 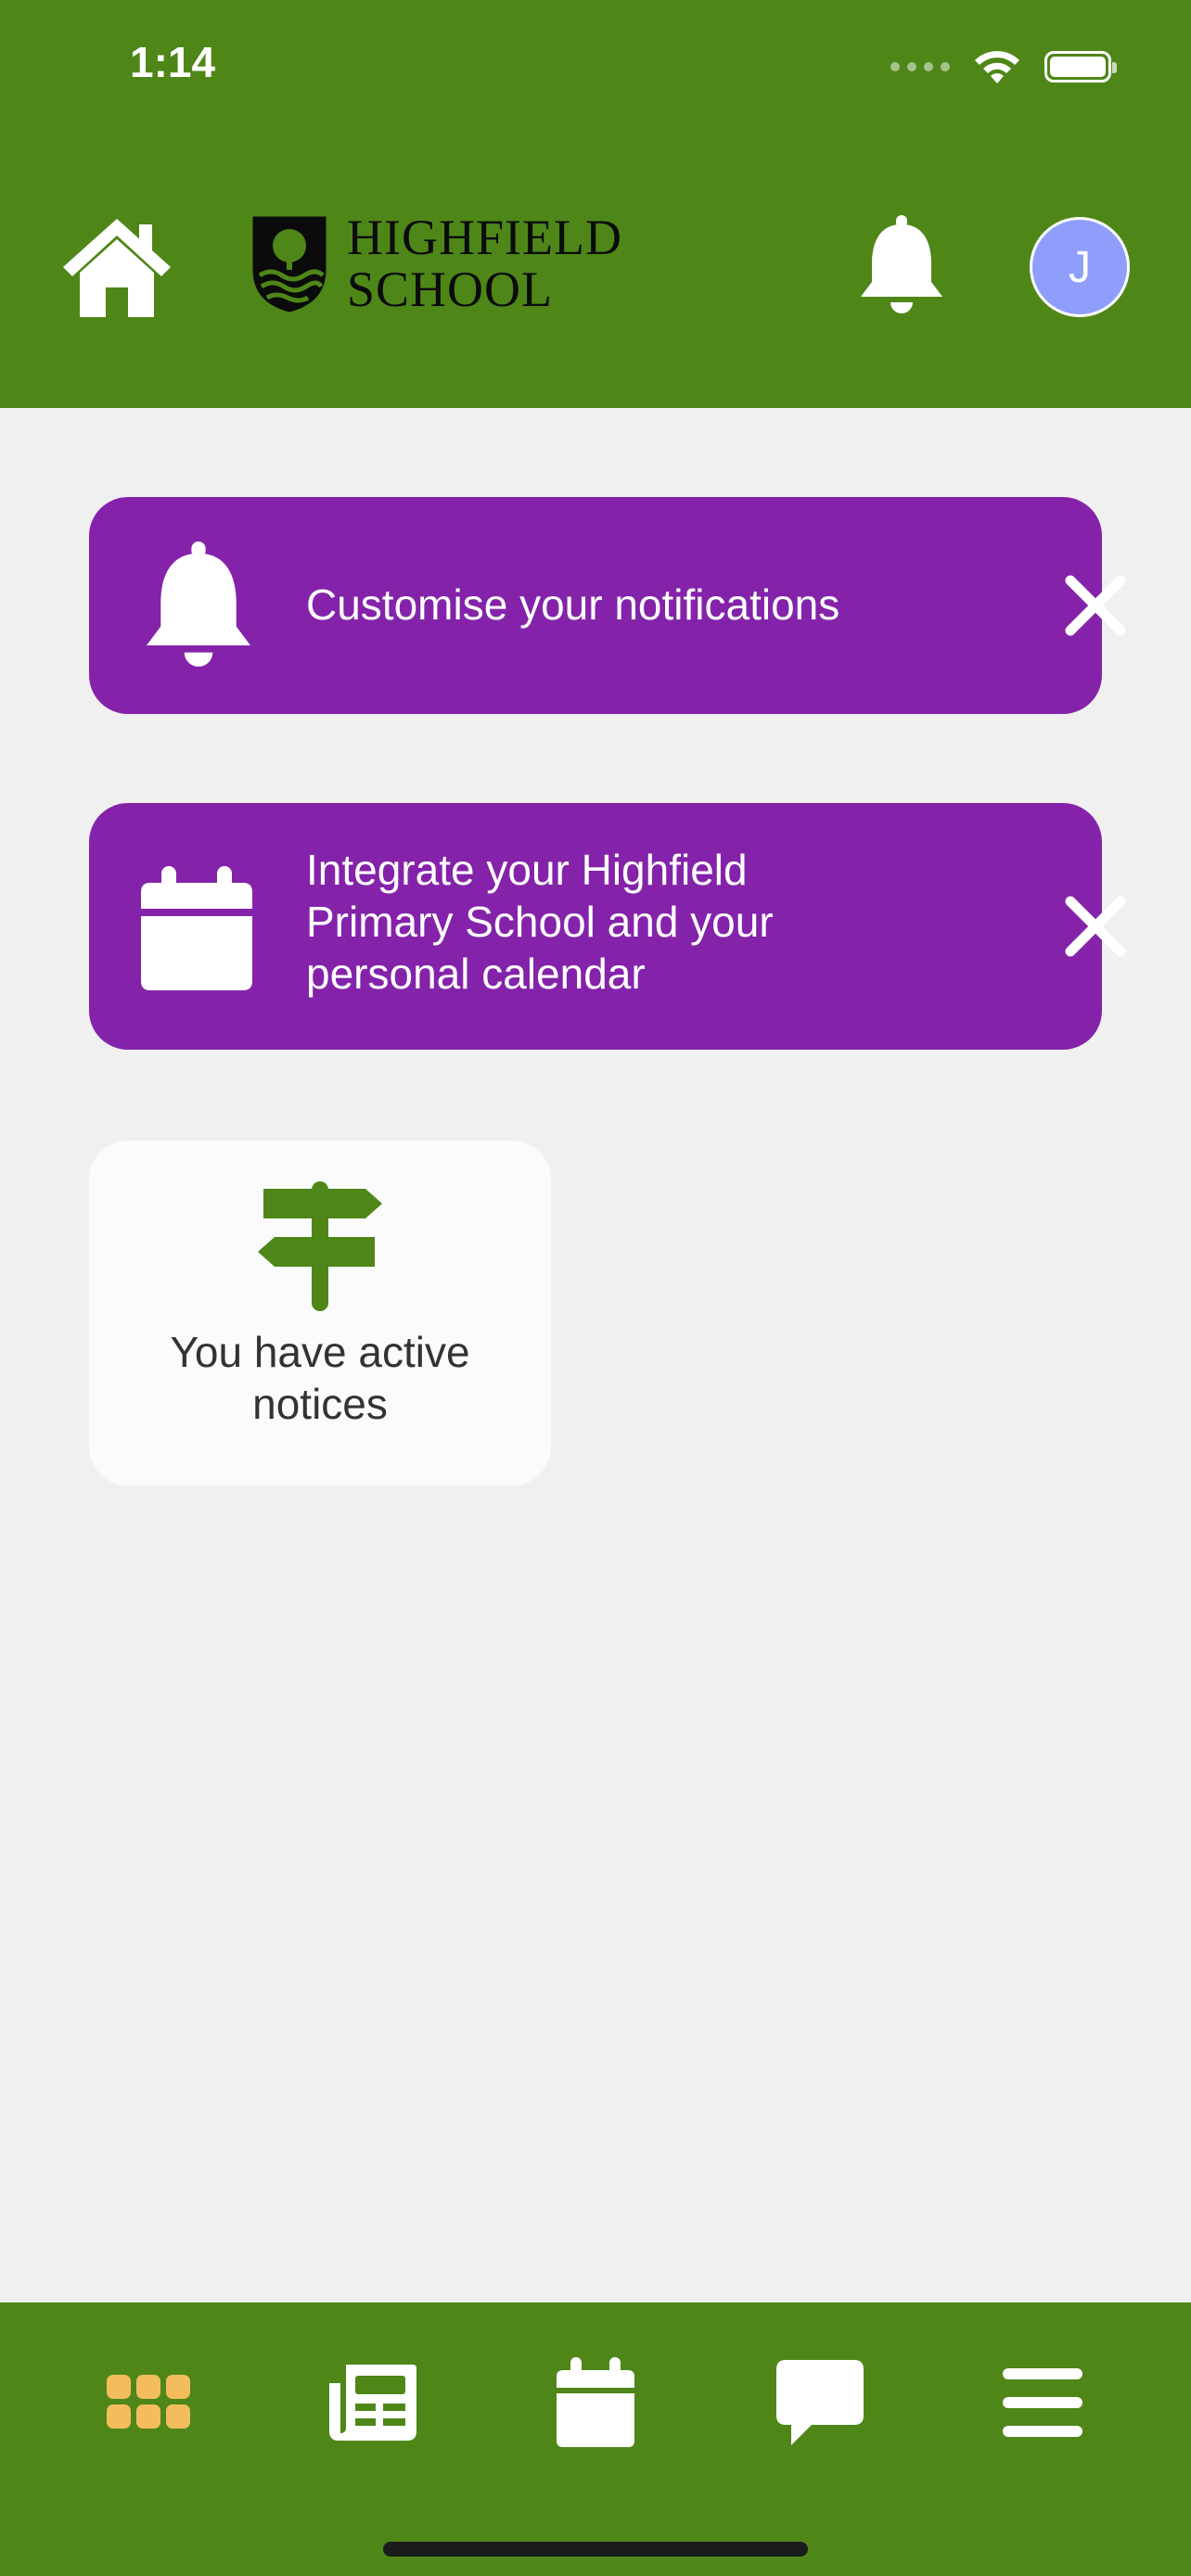 I want to click on tab-bar, so click(x=595, y=2439).